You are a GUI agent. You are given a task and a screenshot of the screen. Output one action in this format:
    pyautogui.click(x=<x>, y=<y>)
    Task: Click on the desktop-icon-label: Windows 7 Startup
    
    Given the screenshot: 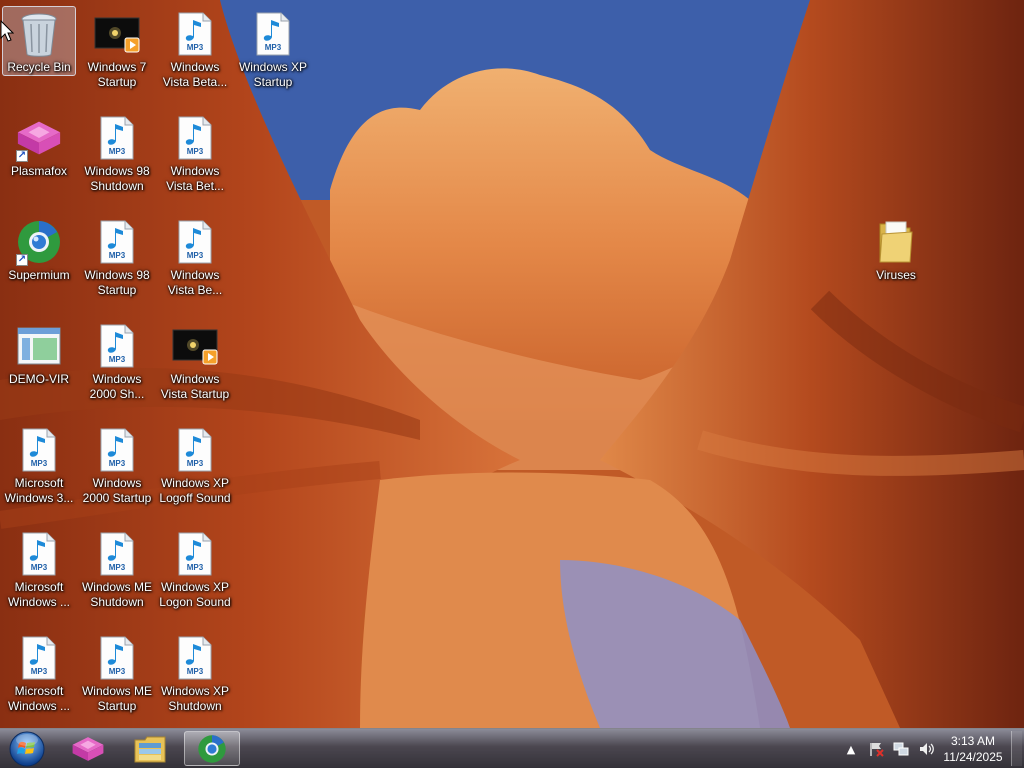 What is the action you would take?
    pyautogui.click(x=117, y=74)
    